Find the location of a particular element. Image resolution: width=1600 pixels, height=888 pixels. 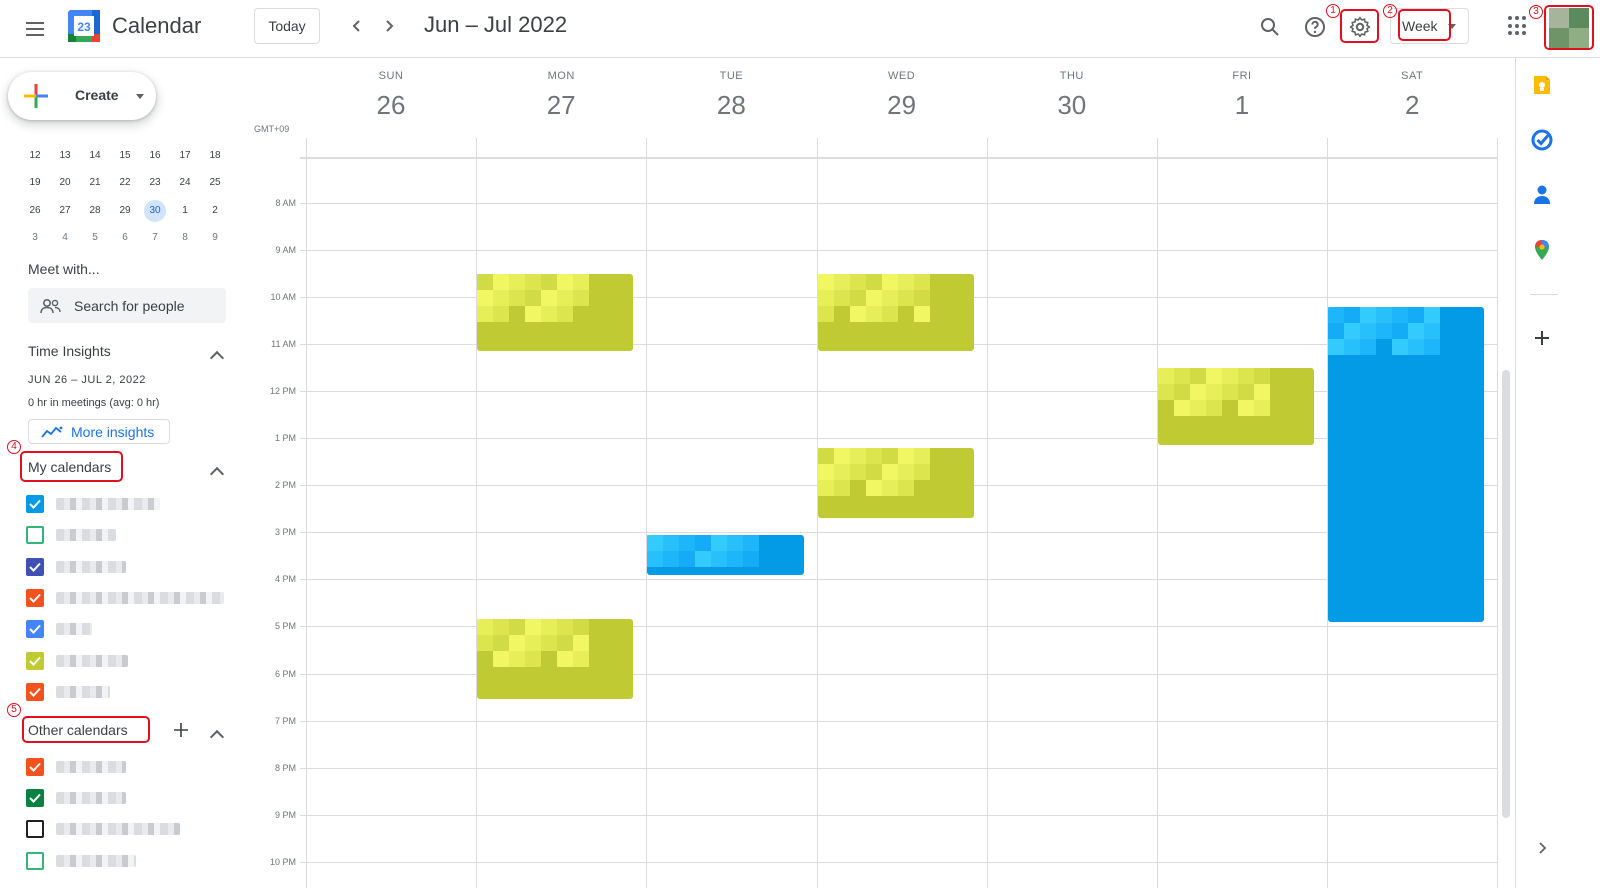

day-number: 2 is located at coordinates (1412, 105).